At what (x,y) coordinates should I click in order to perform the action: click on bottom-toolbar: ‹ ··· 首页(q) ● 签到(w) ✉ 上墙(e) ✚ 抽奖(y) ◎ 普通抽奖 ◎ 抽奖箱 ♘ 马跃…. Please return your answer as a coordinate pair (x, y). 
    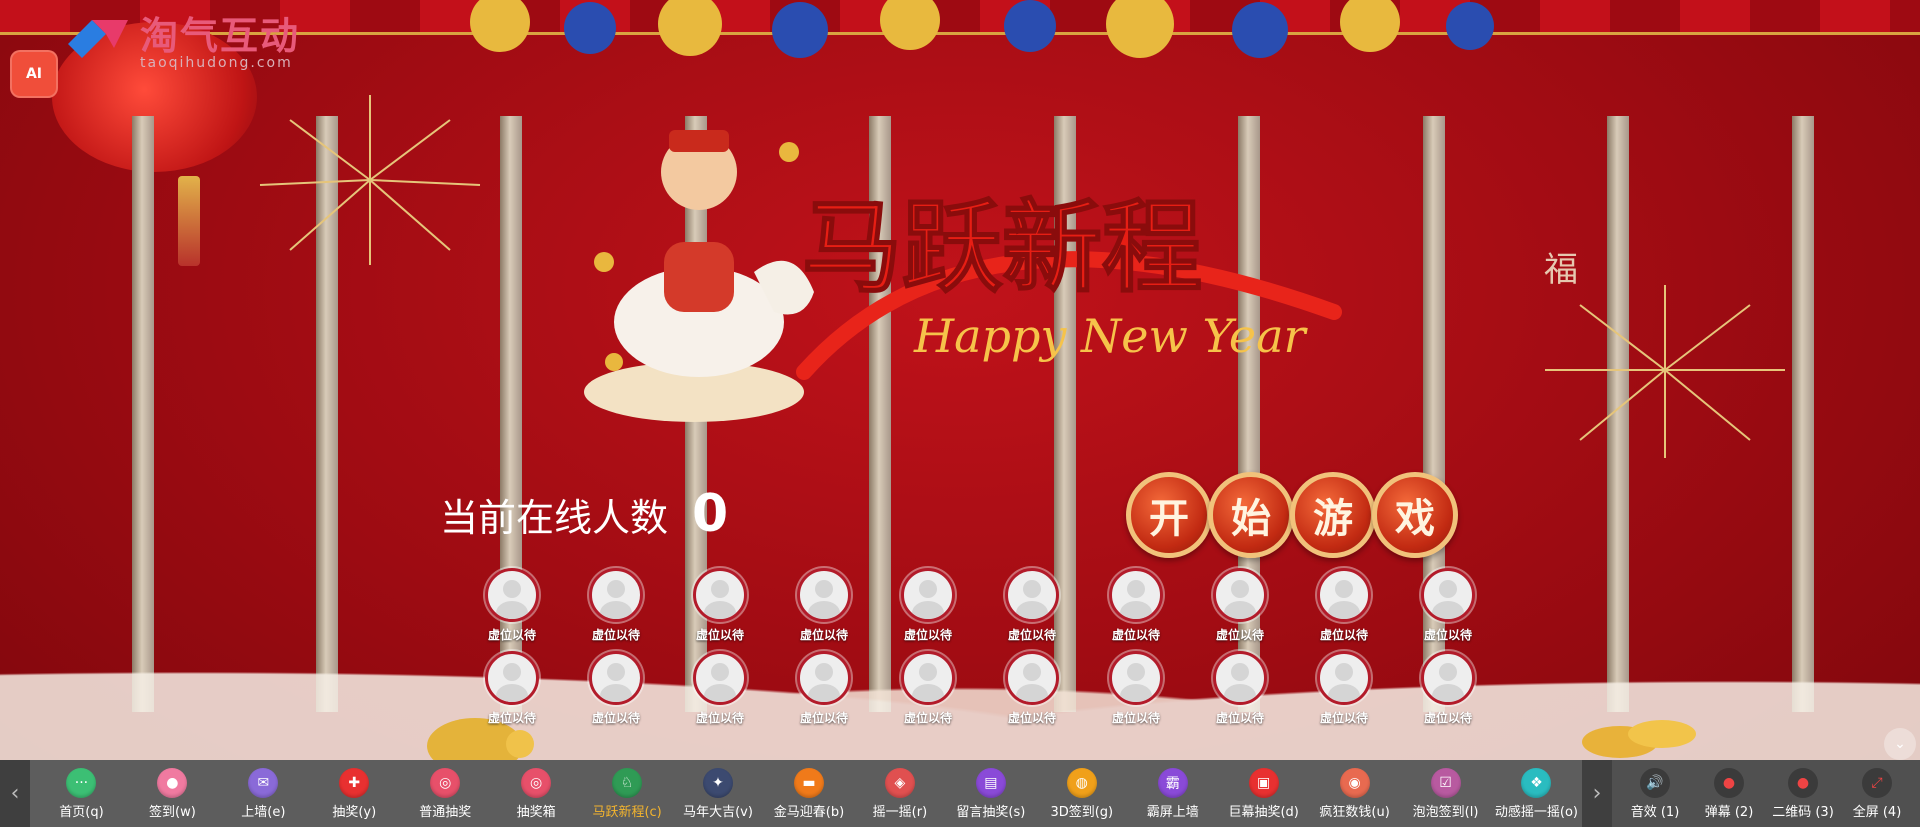
    Looking at the image, I should click on (960, 793).